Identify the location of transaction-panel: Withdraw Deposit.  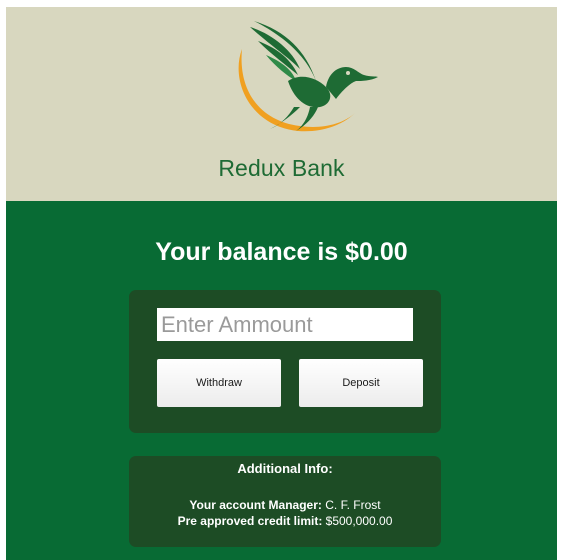
(285, 361).